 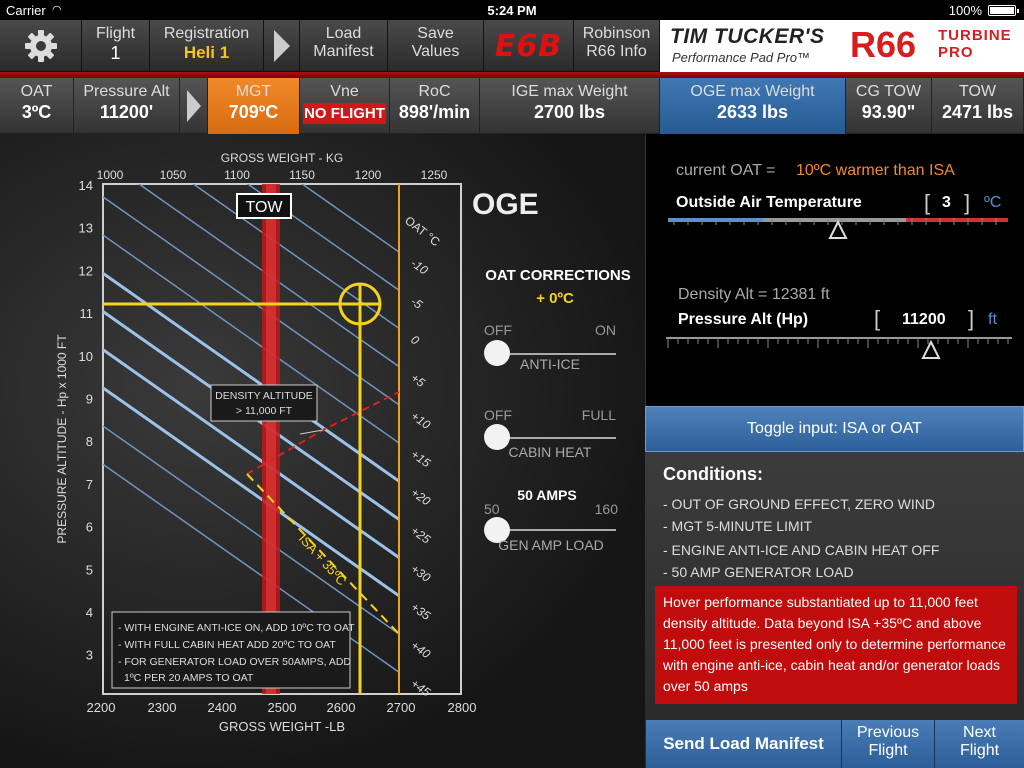 What do you see at coordinates (888, 112) in the screenshot?
I see `cg-value: 93.90"` at bounding box center [888, 112].